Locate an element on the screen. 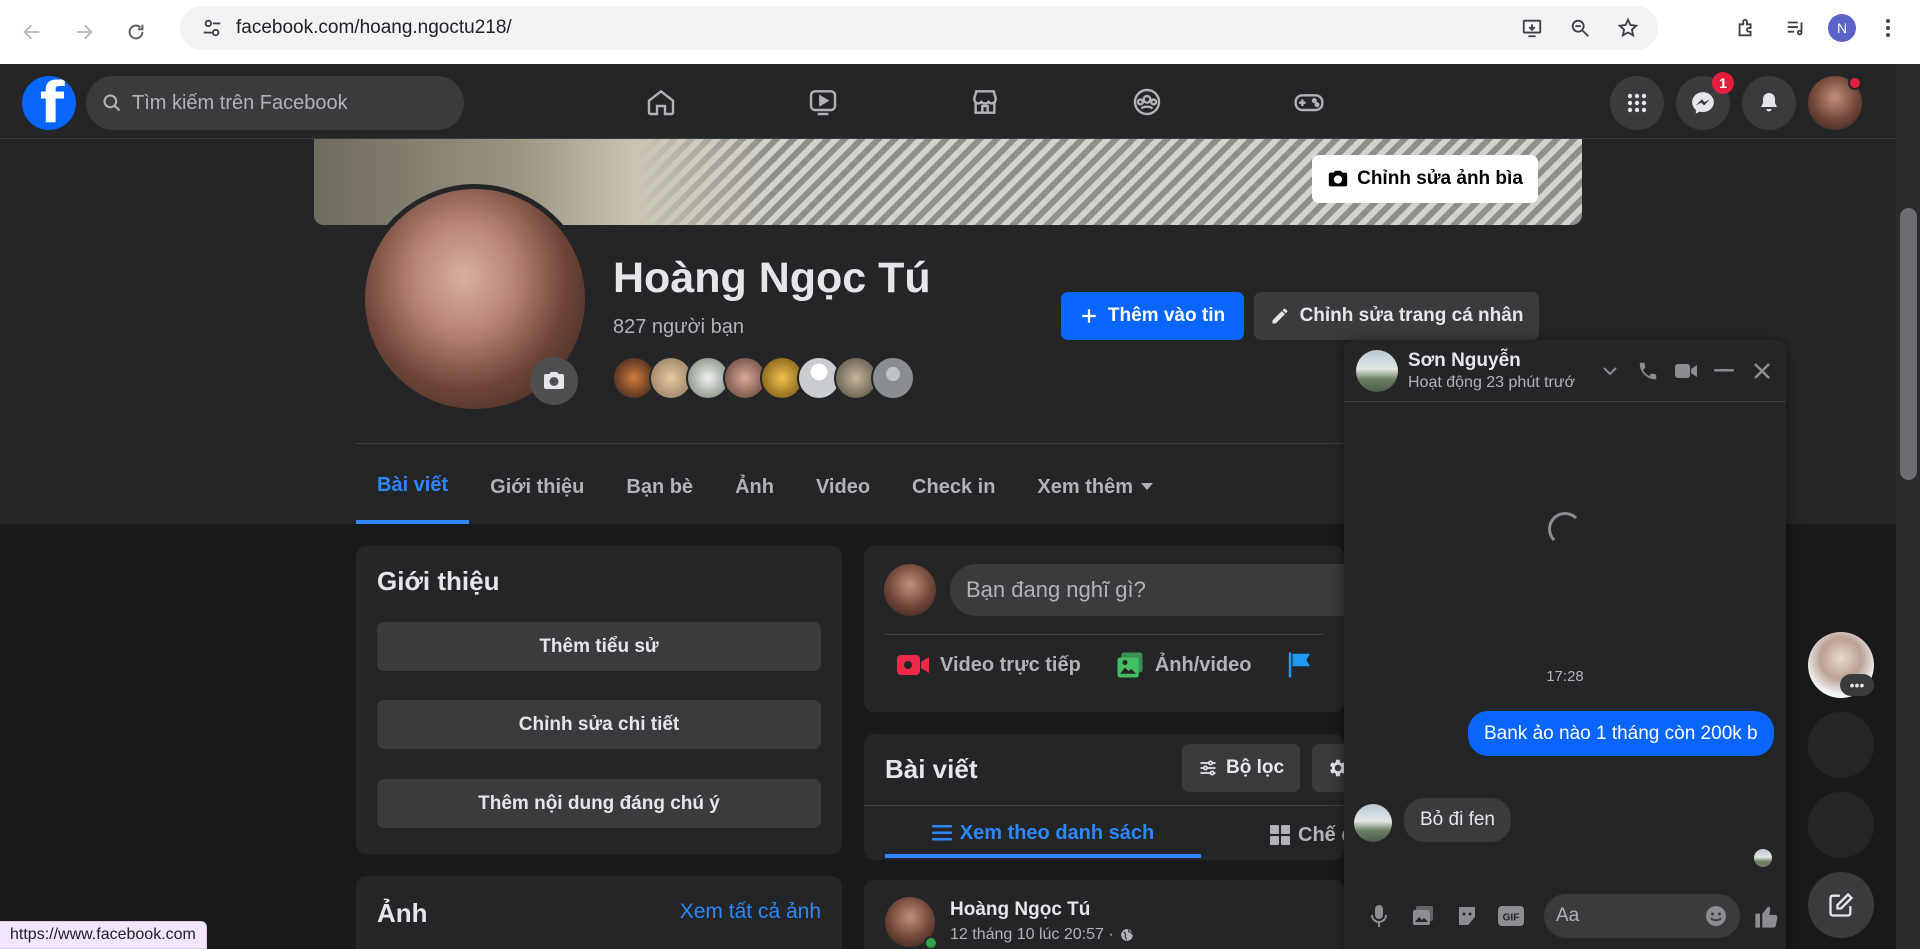 The height and width of the screenshot is (949, 1920). close-icon is located at coordinates (1762, 371).